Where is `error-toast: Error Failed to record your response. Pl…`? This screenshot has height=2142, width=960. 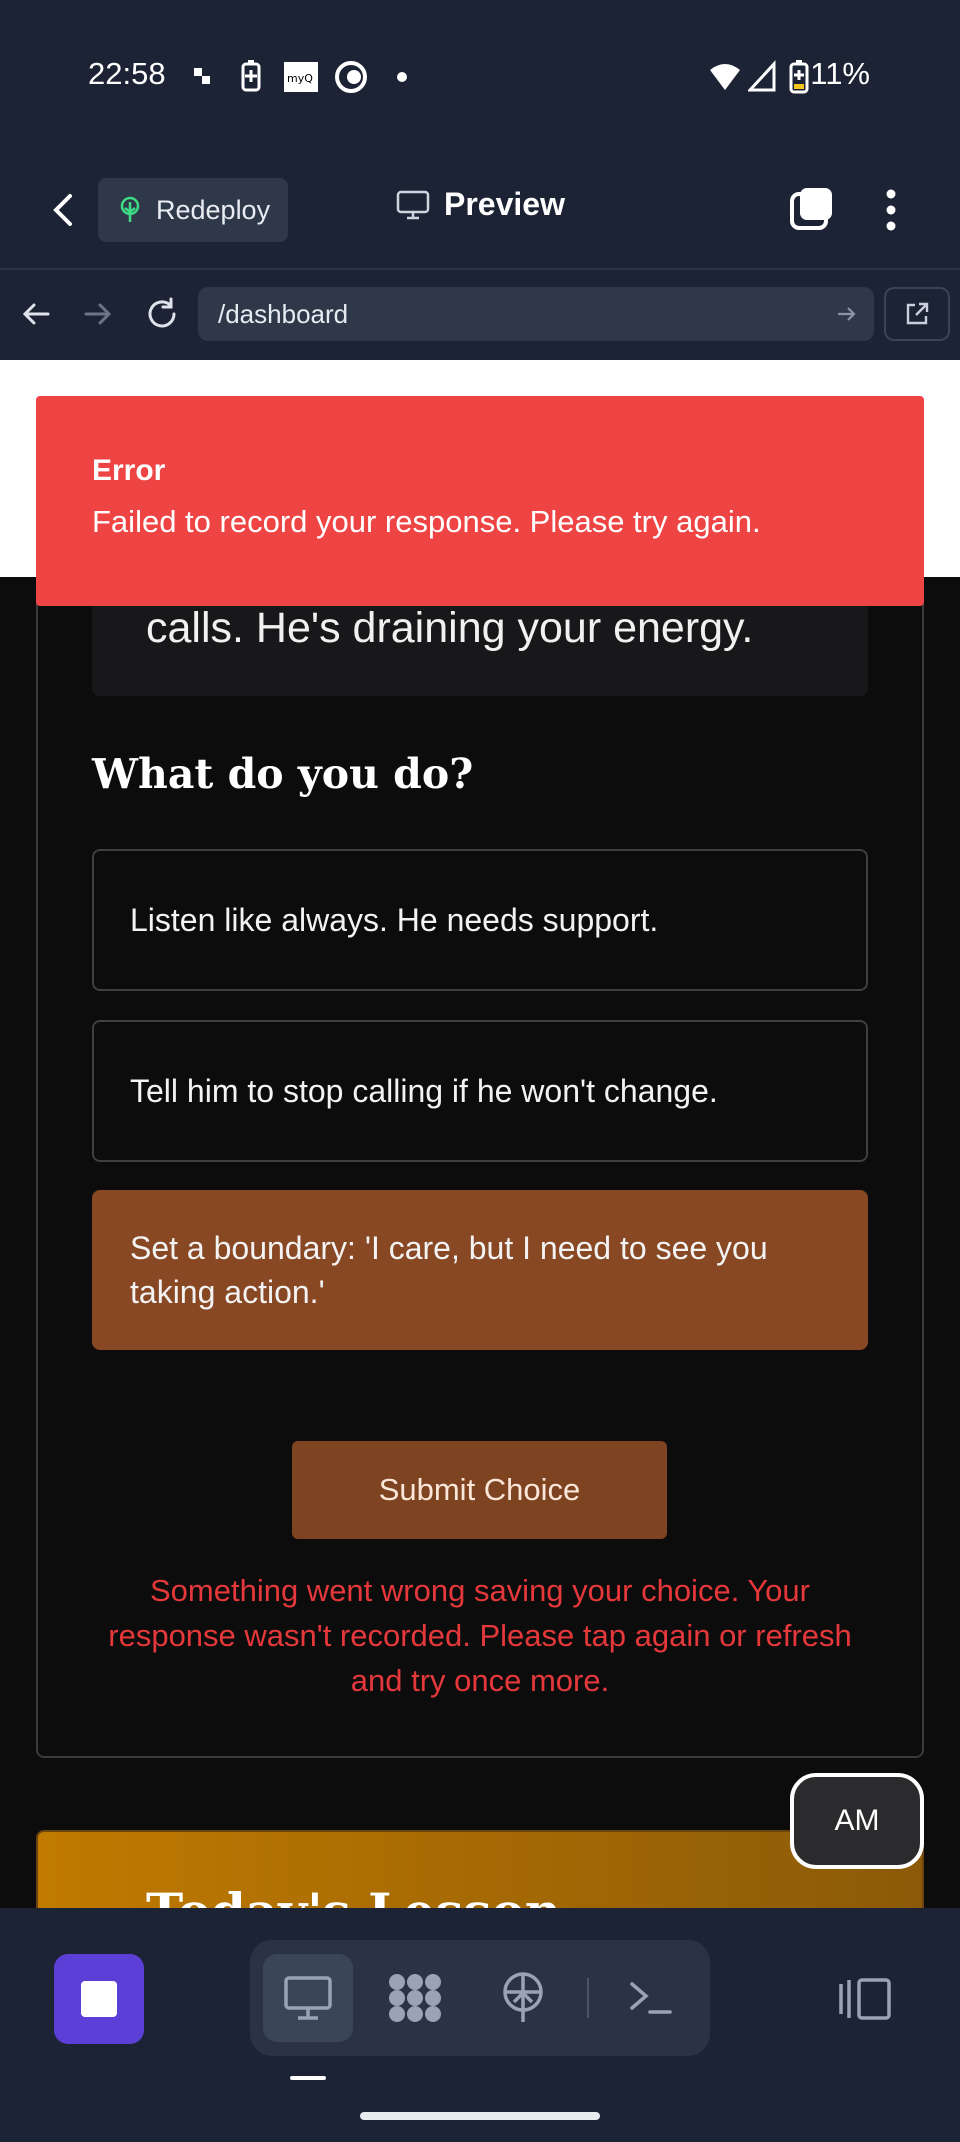 error-toast: Error Failed to record your response. Pl… is located at coordinates (480, 501).